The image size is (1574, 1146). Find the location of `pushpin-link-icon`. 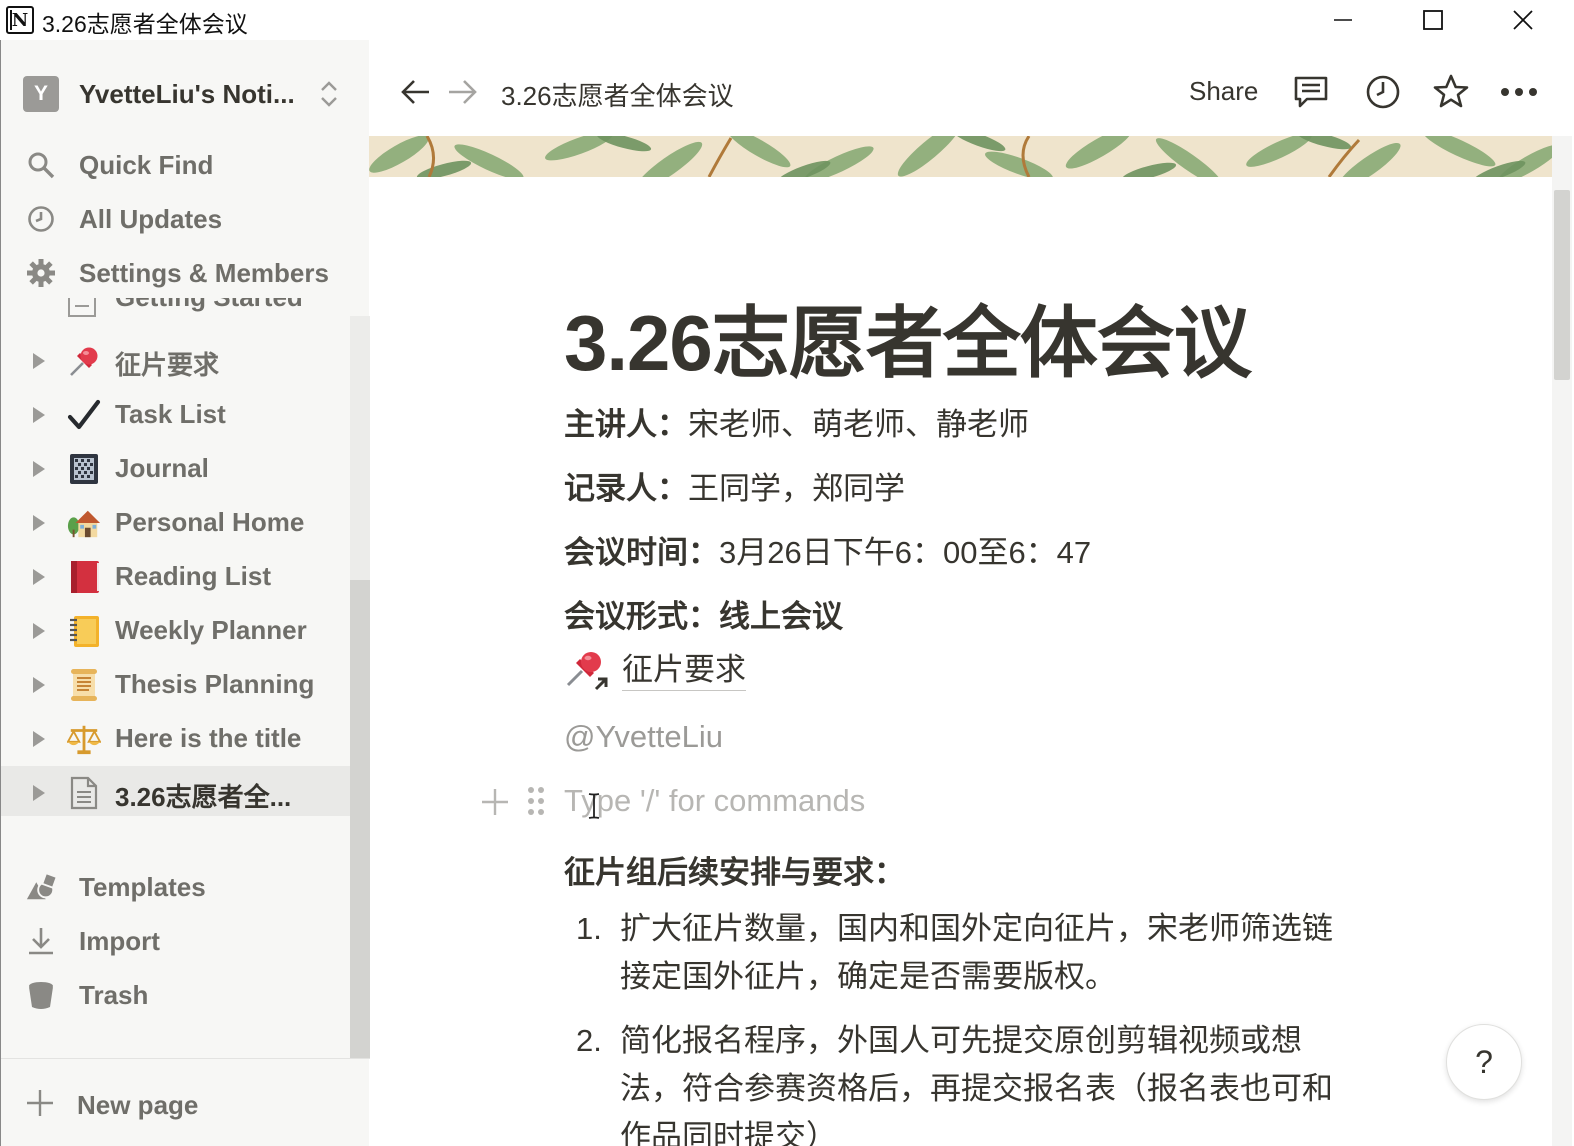

pushpin-link-icon is located at coordinates (587, 670).